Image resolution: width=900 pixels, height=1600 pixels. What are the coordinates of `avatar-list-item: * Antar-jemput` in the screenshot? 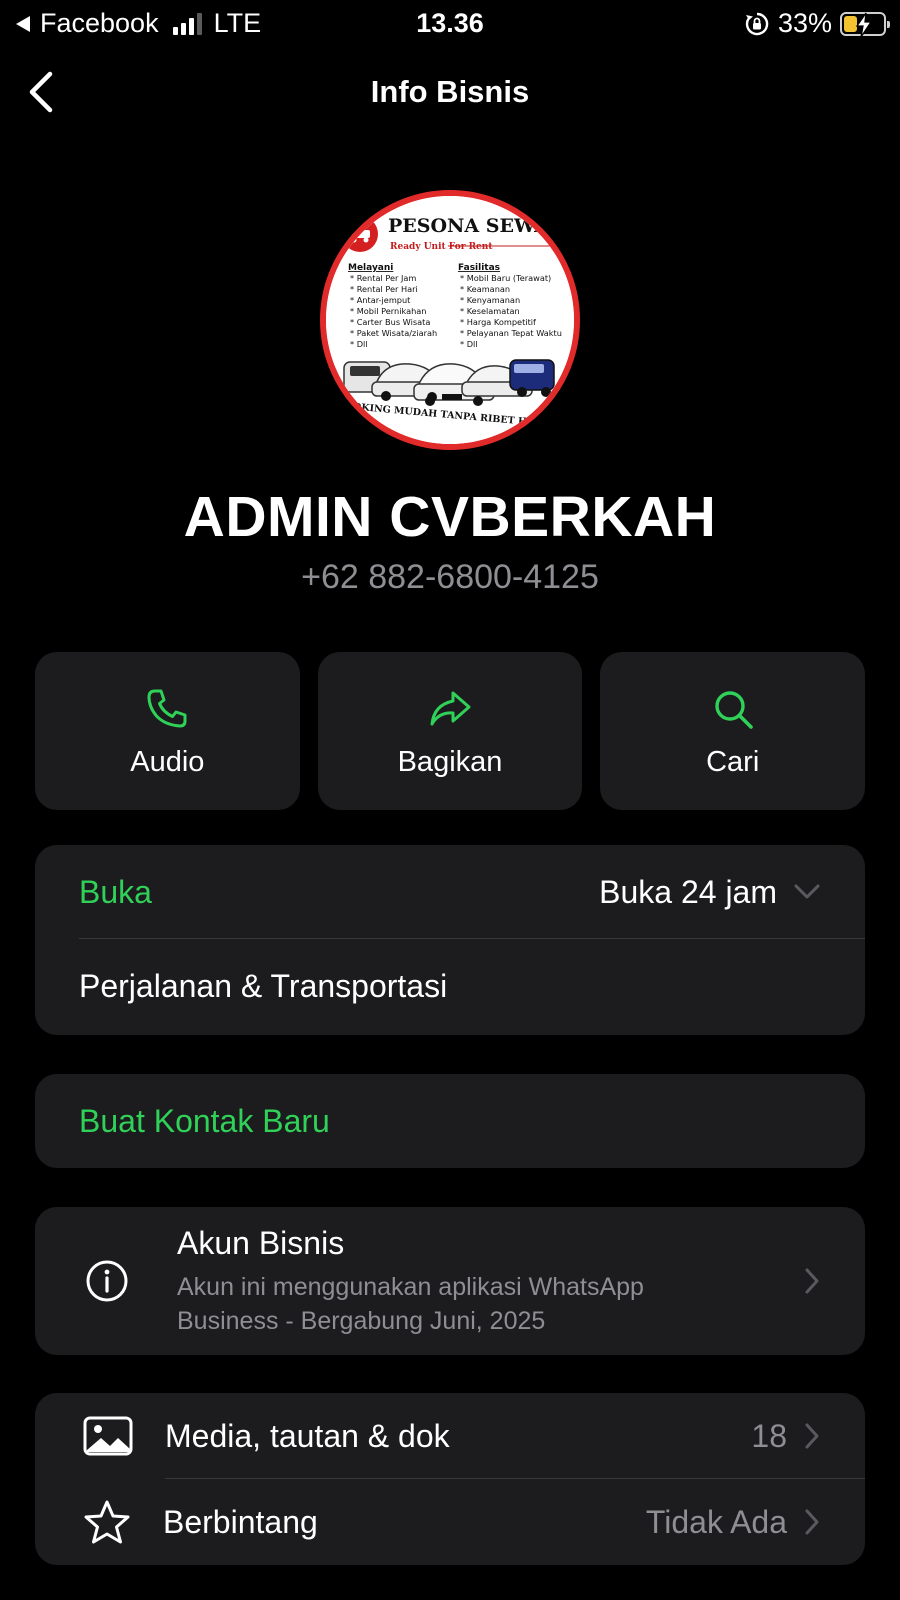 It's located at (380, 300).